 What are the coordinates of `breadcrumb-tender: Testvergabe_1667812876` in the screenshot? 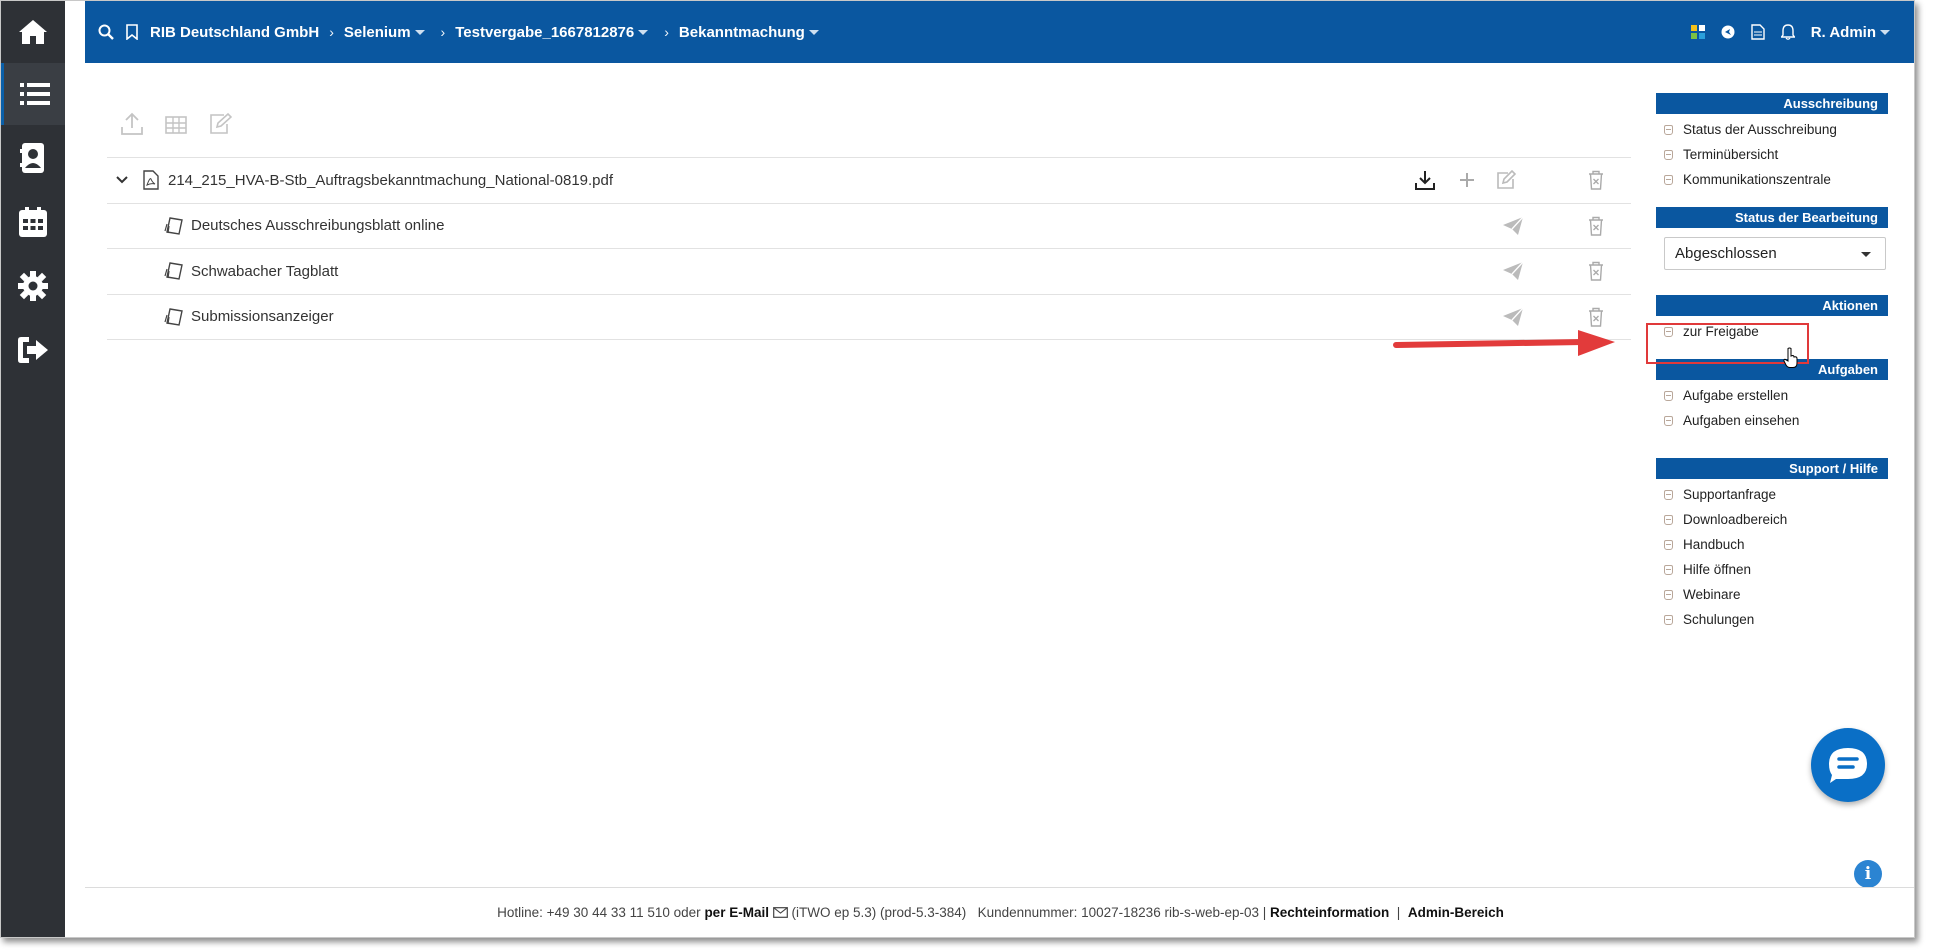 It's located at (552, 32).